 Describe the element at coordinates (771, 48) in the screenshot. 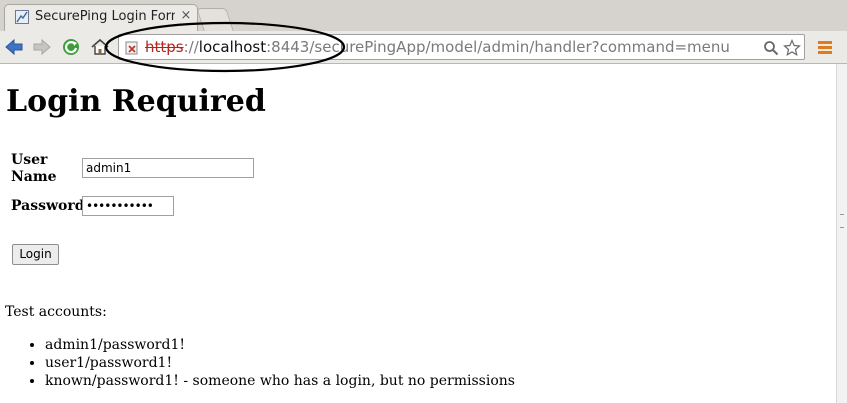

I see `search-icon` at that location.